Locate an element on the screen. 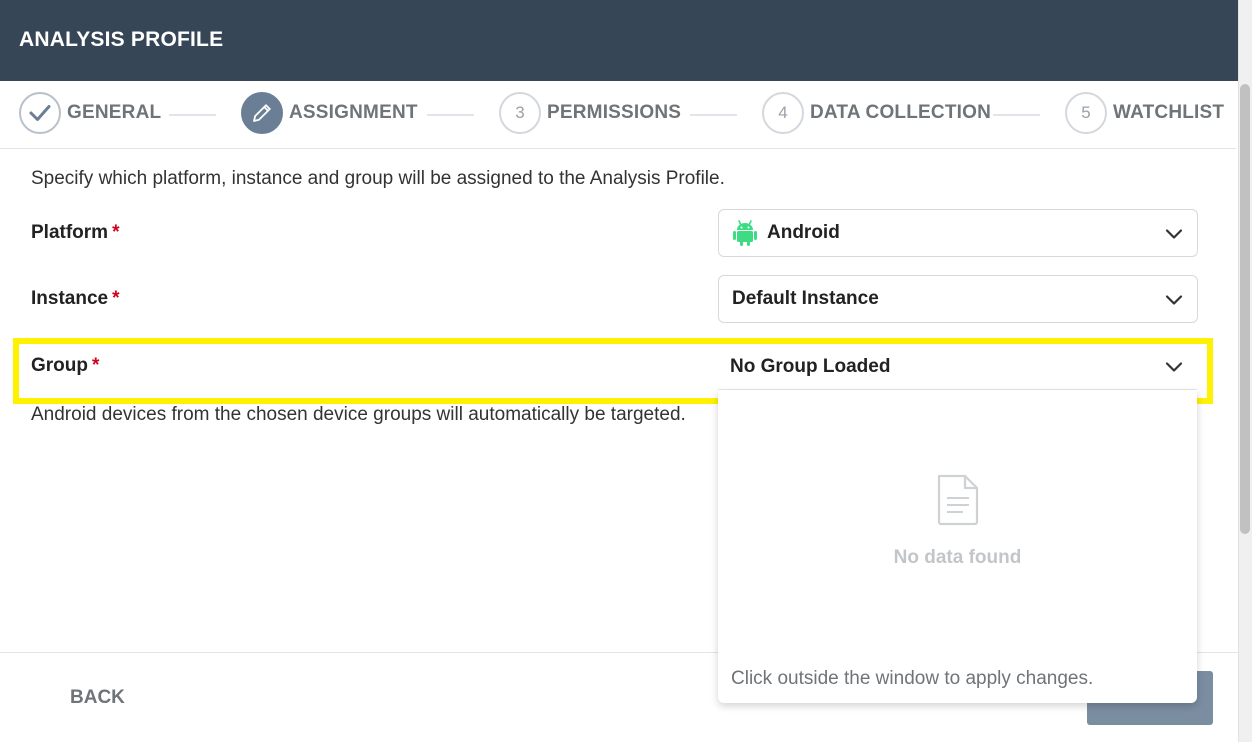  step-watchlist: 5 WATCHLIST is located at coordinates (1144, 113).